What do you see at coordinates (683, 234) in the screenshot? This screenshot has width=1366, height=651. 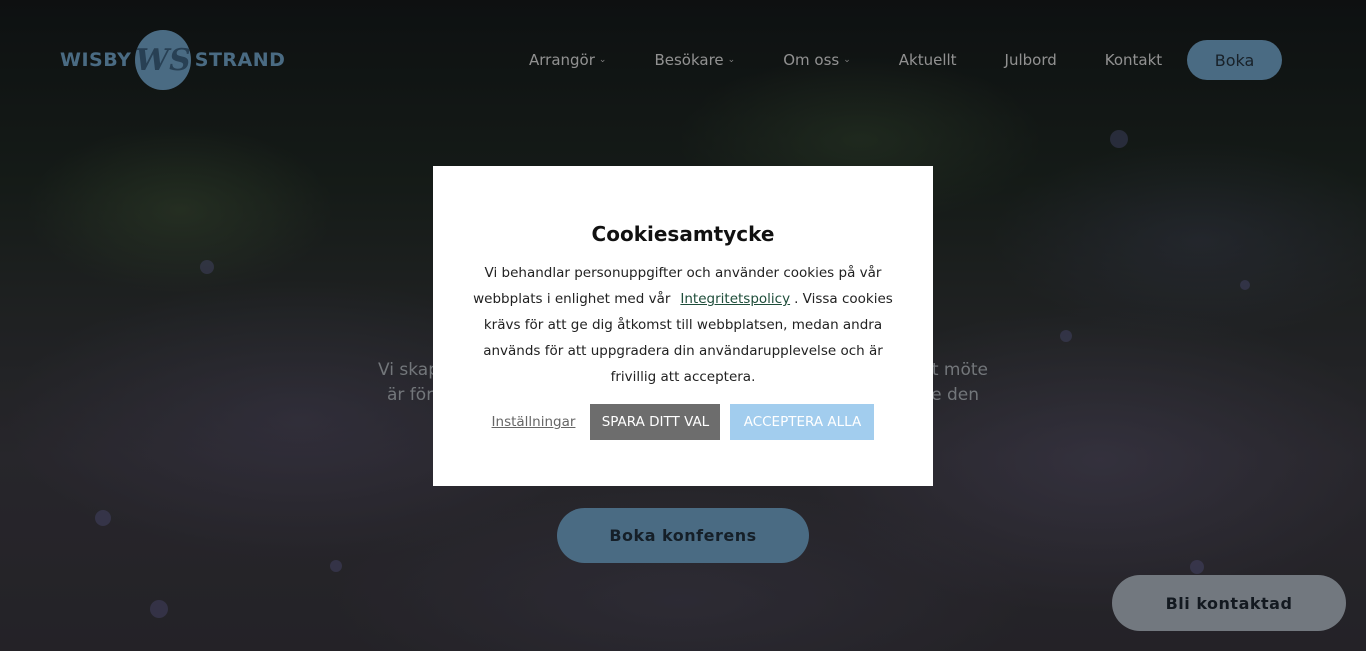 I see `cookie-dialog-title: Cookiesamtycke` at bounding box center [683, 234].